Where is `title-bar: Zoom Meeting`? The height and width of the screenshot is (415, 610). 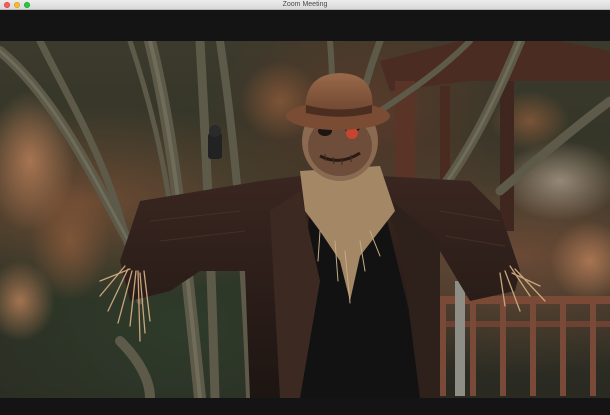
title-bar: Zoom Meeting is located at coordinates (305, 5).